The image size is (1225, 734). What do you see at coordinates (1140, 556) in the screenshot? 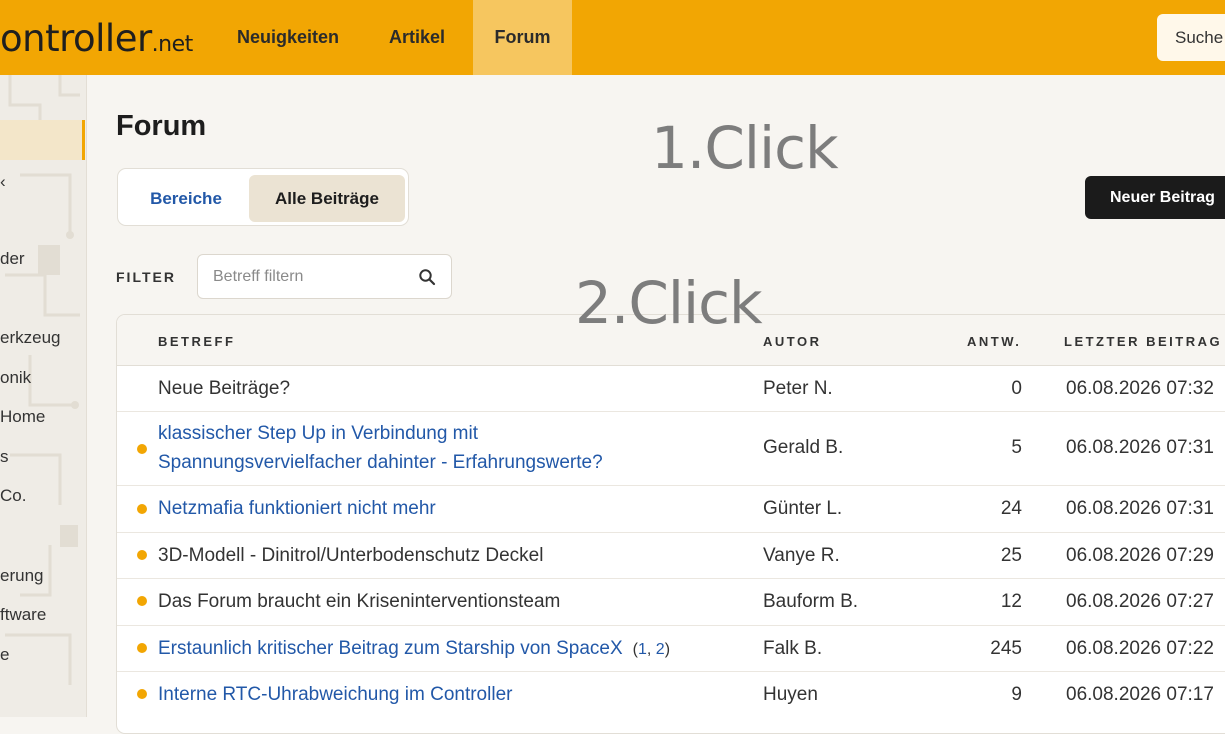
I see `row-last-post: 06.08.2026 07:29` at bounding box center [1140, 556].